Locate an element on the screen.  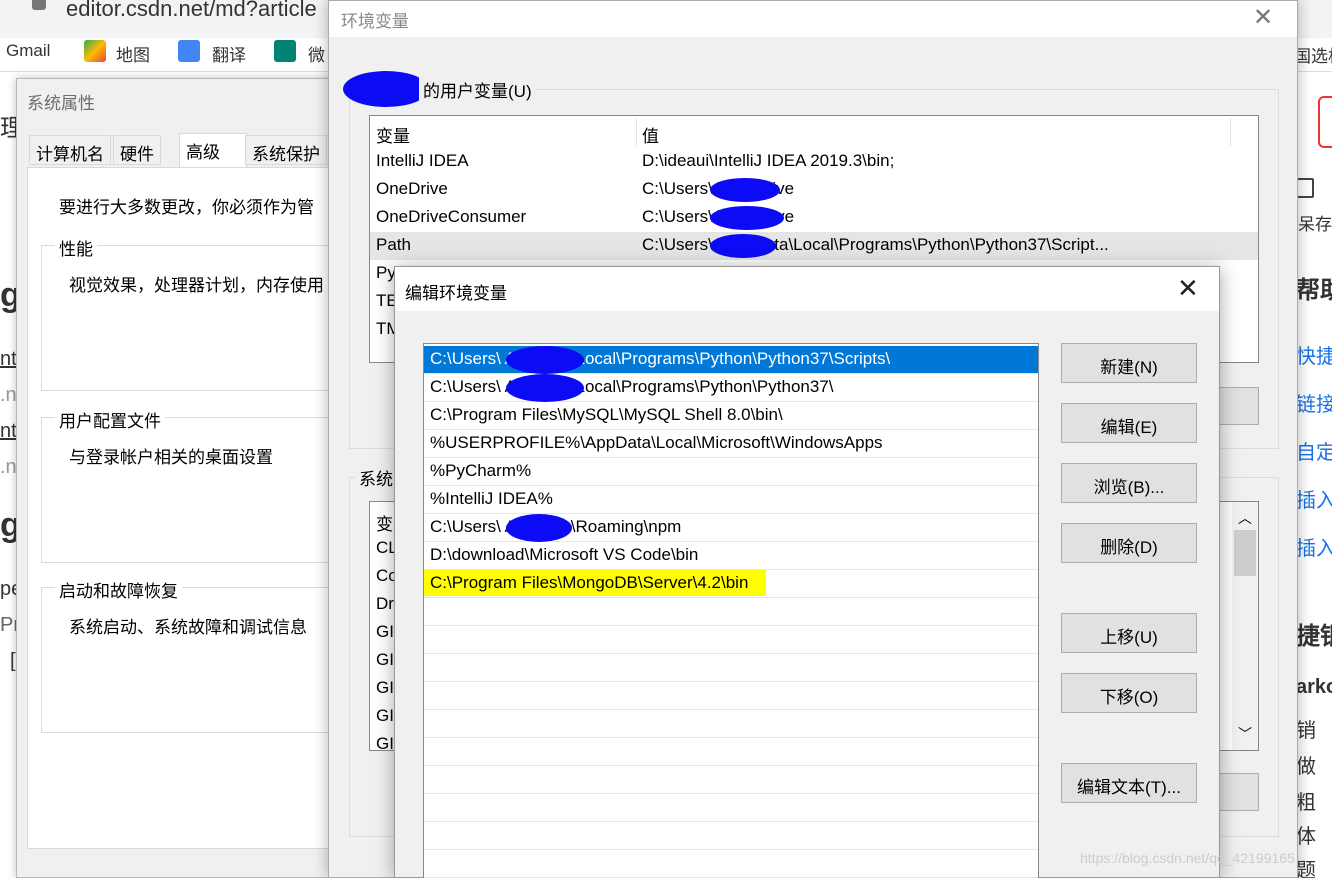
group-user-profiles is located at coordinates (191, 490).